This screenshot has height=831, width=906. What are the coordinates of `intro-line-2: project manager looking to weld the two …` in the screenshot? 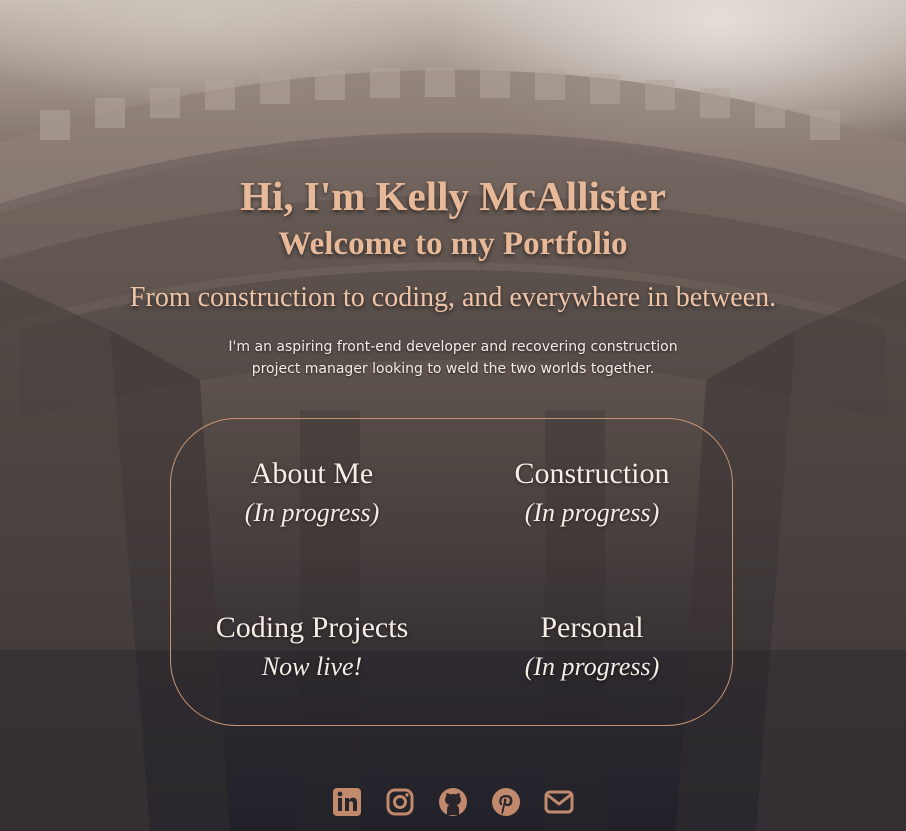 It's located at (453, 369).